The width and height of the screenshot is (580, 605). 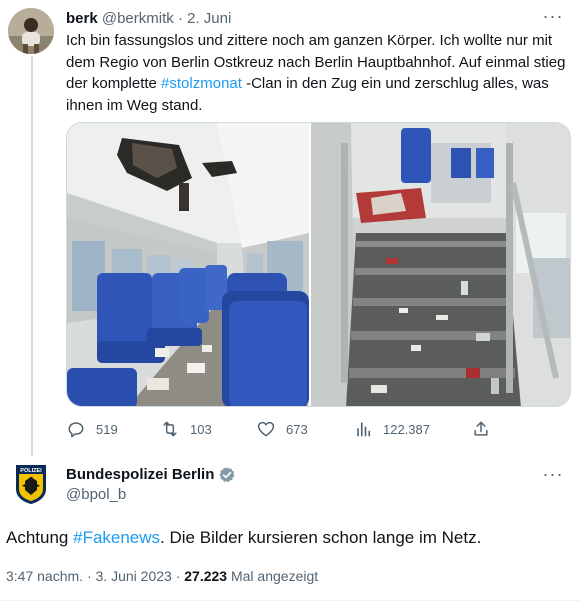 I want to click on tweet-time: 3:47 nachm., so click(x=44, y=576).